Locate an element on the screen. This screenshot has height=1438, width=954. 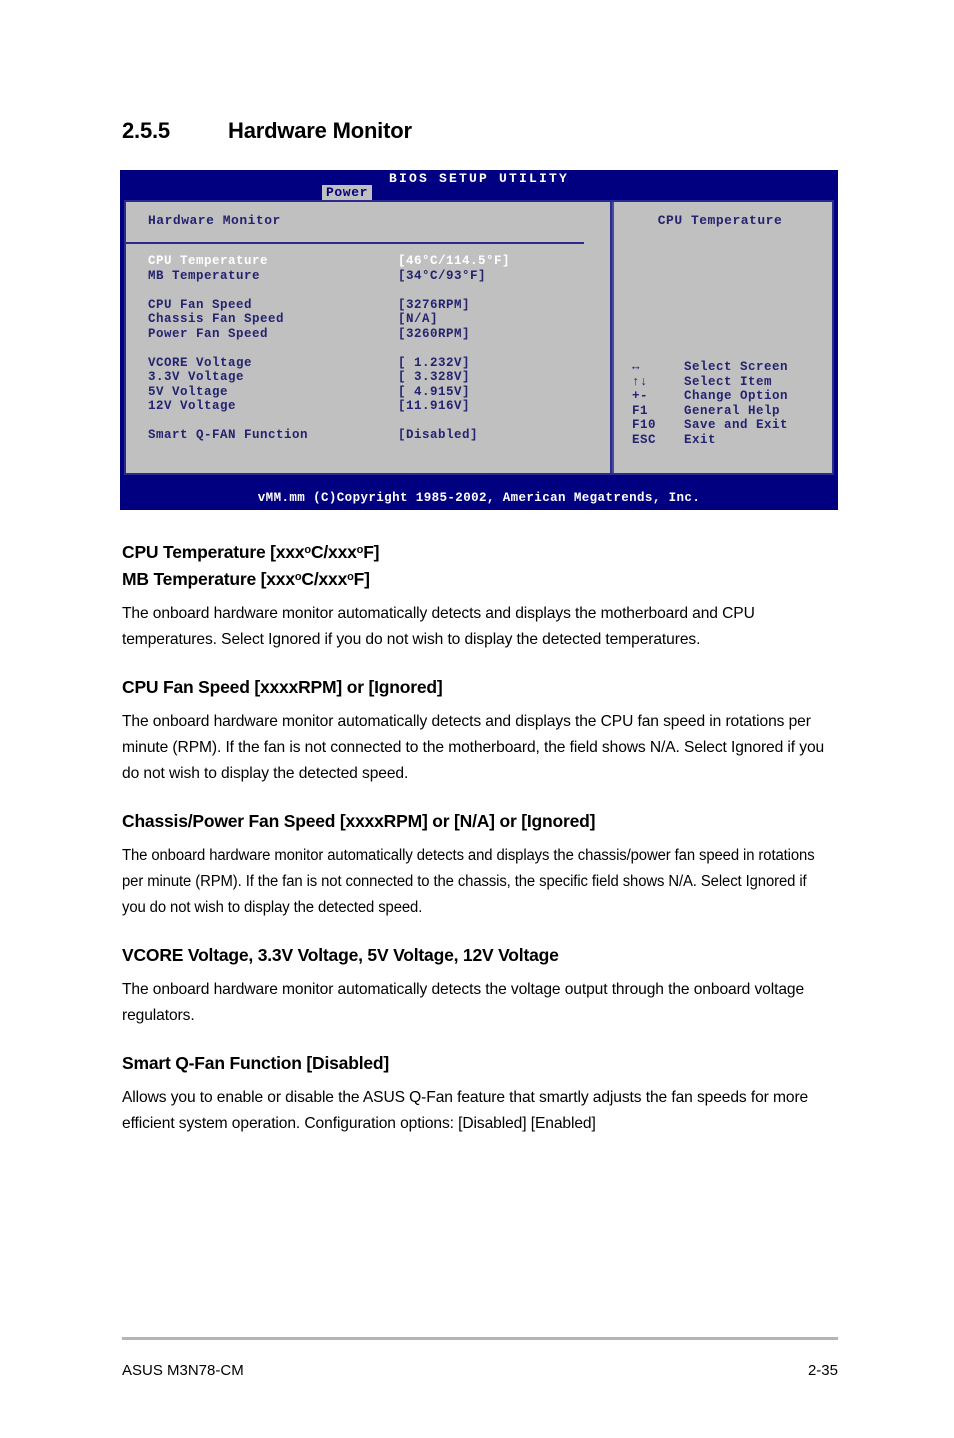
setting-row: Smart Q-FAN Function [Disabled] is located at coordinates (368, 435).